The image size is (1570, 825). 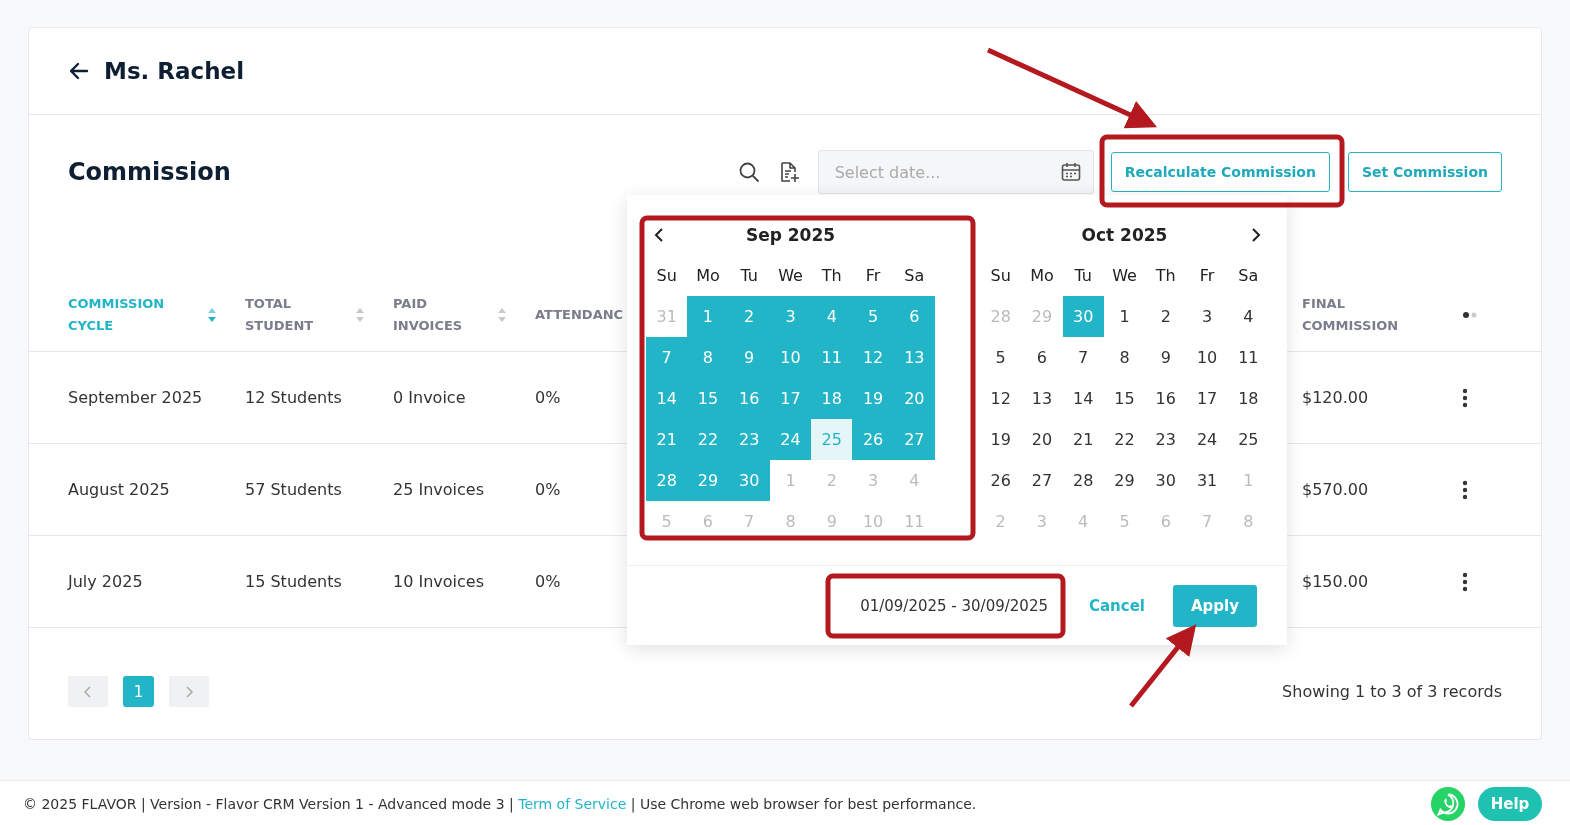 What do you see at coordinates (1070, 172) in the screenshot?
I see `calendar-icon` at bounding box center [1070, 172].